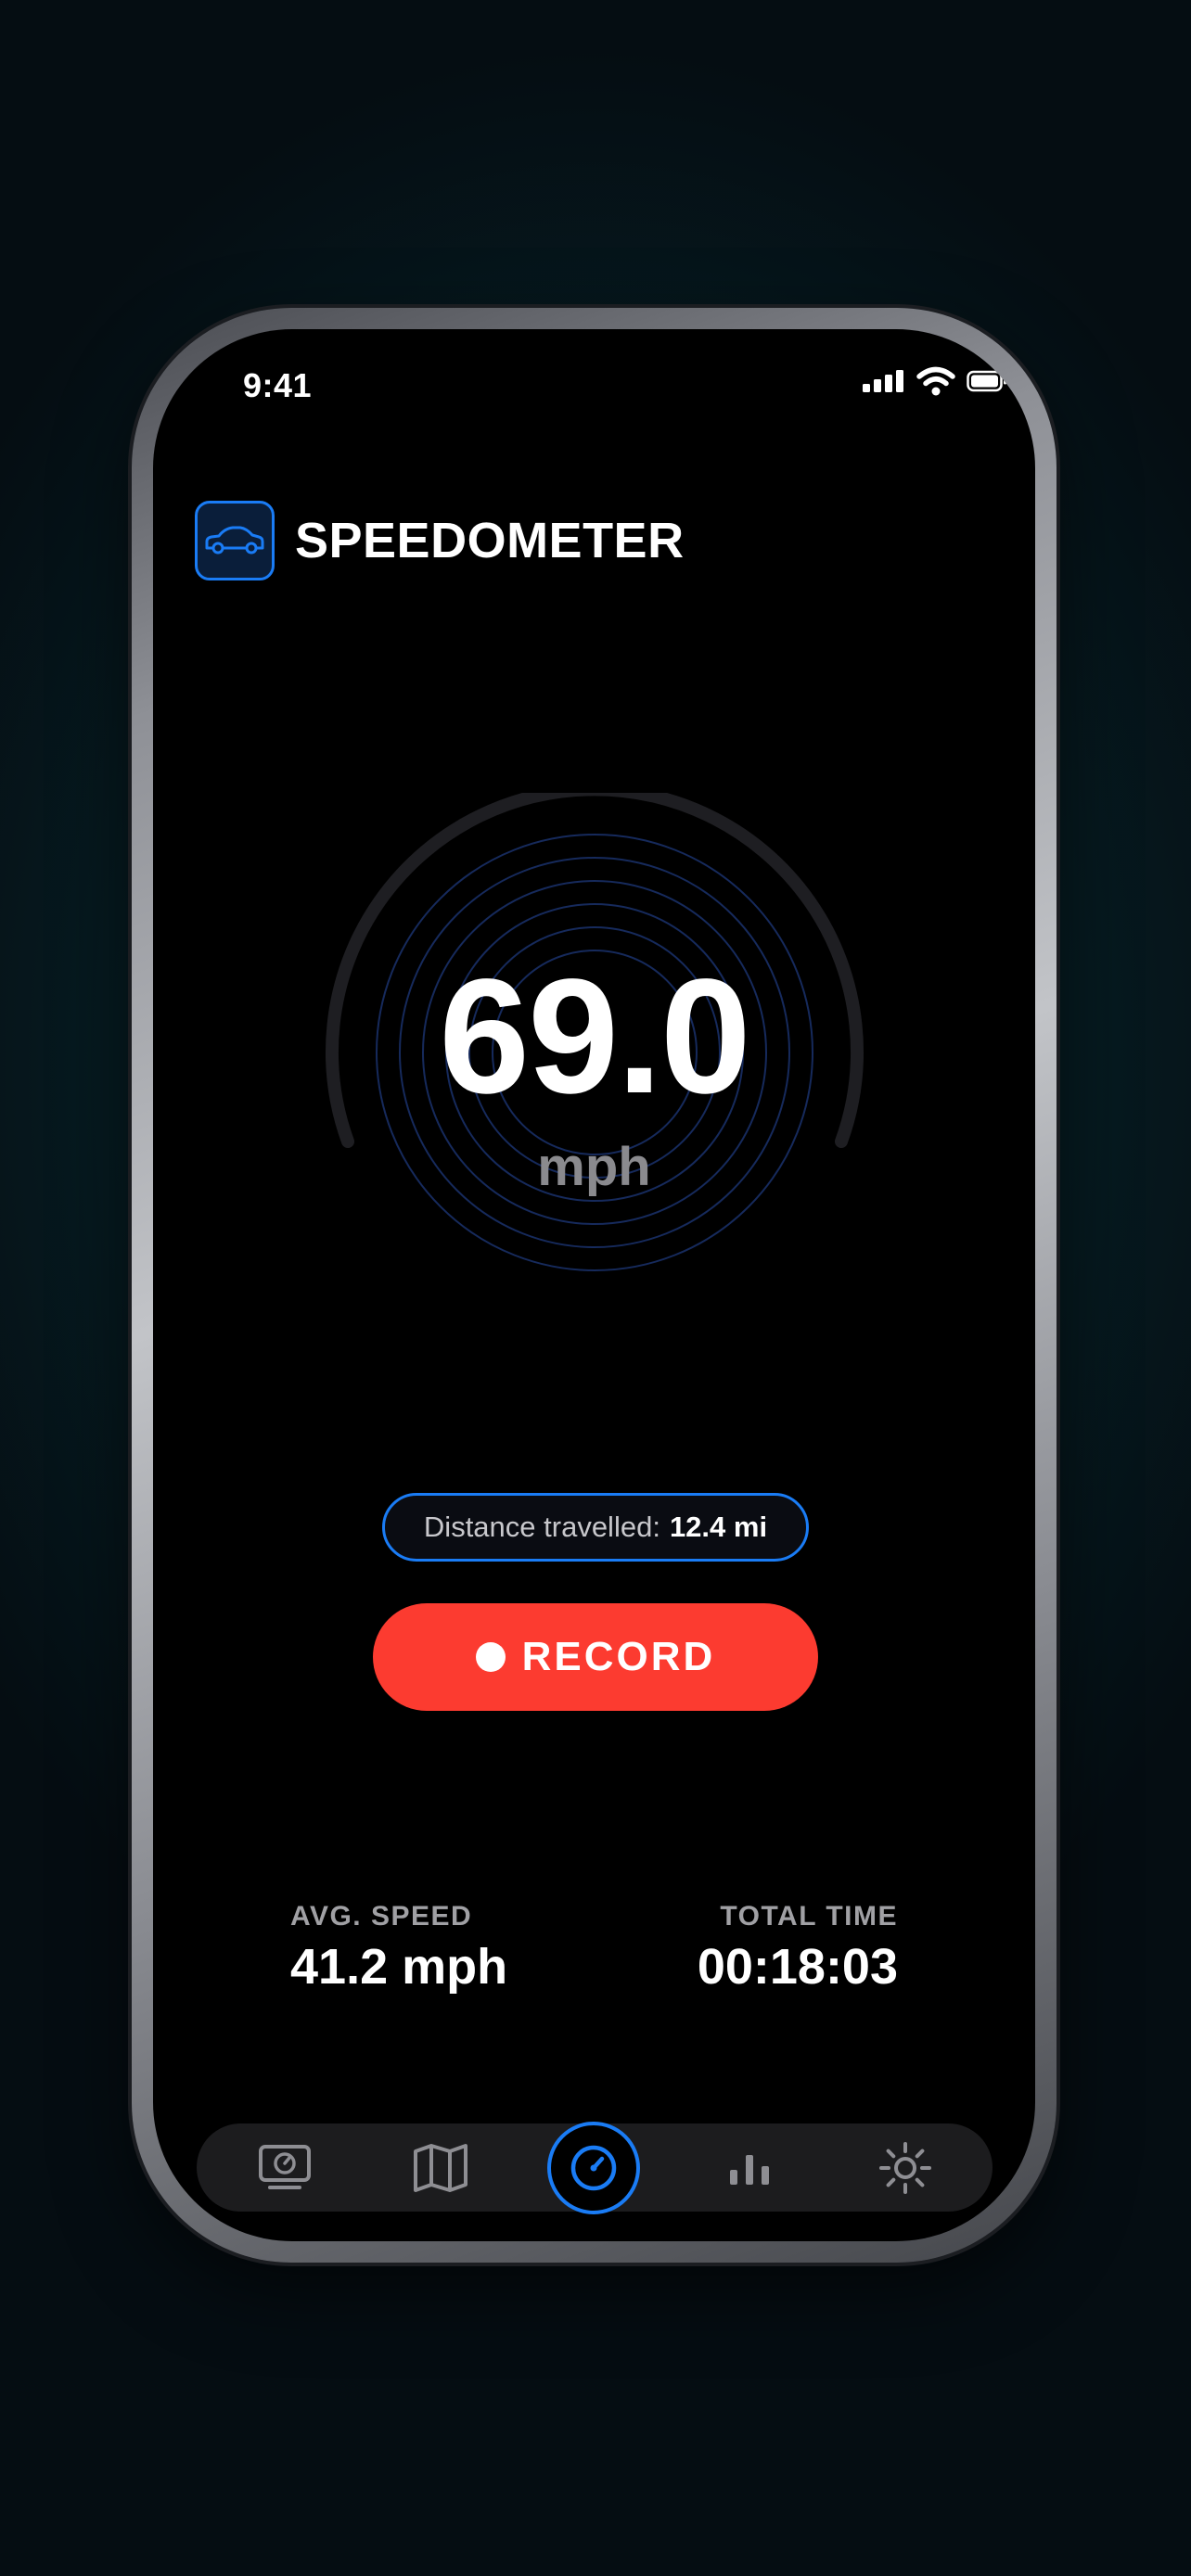 The image size is (1191, 2576). I want to click on tab-speedometer, so click(593, 2168).